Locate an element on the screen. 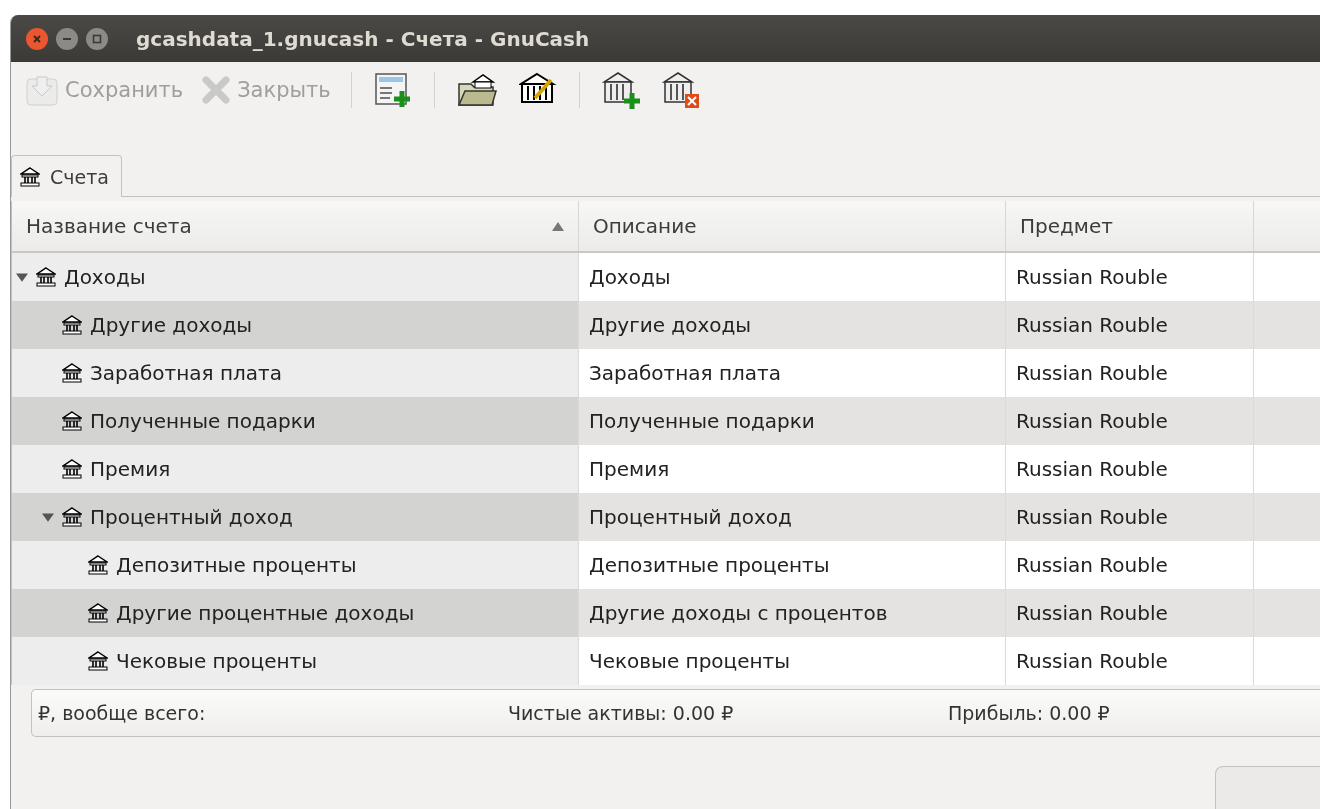 Image resolution: width=1320 pixels, height=809 pixels. description-cell: Полученные подарки is located at coordinates (792, 421).